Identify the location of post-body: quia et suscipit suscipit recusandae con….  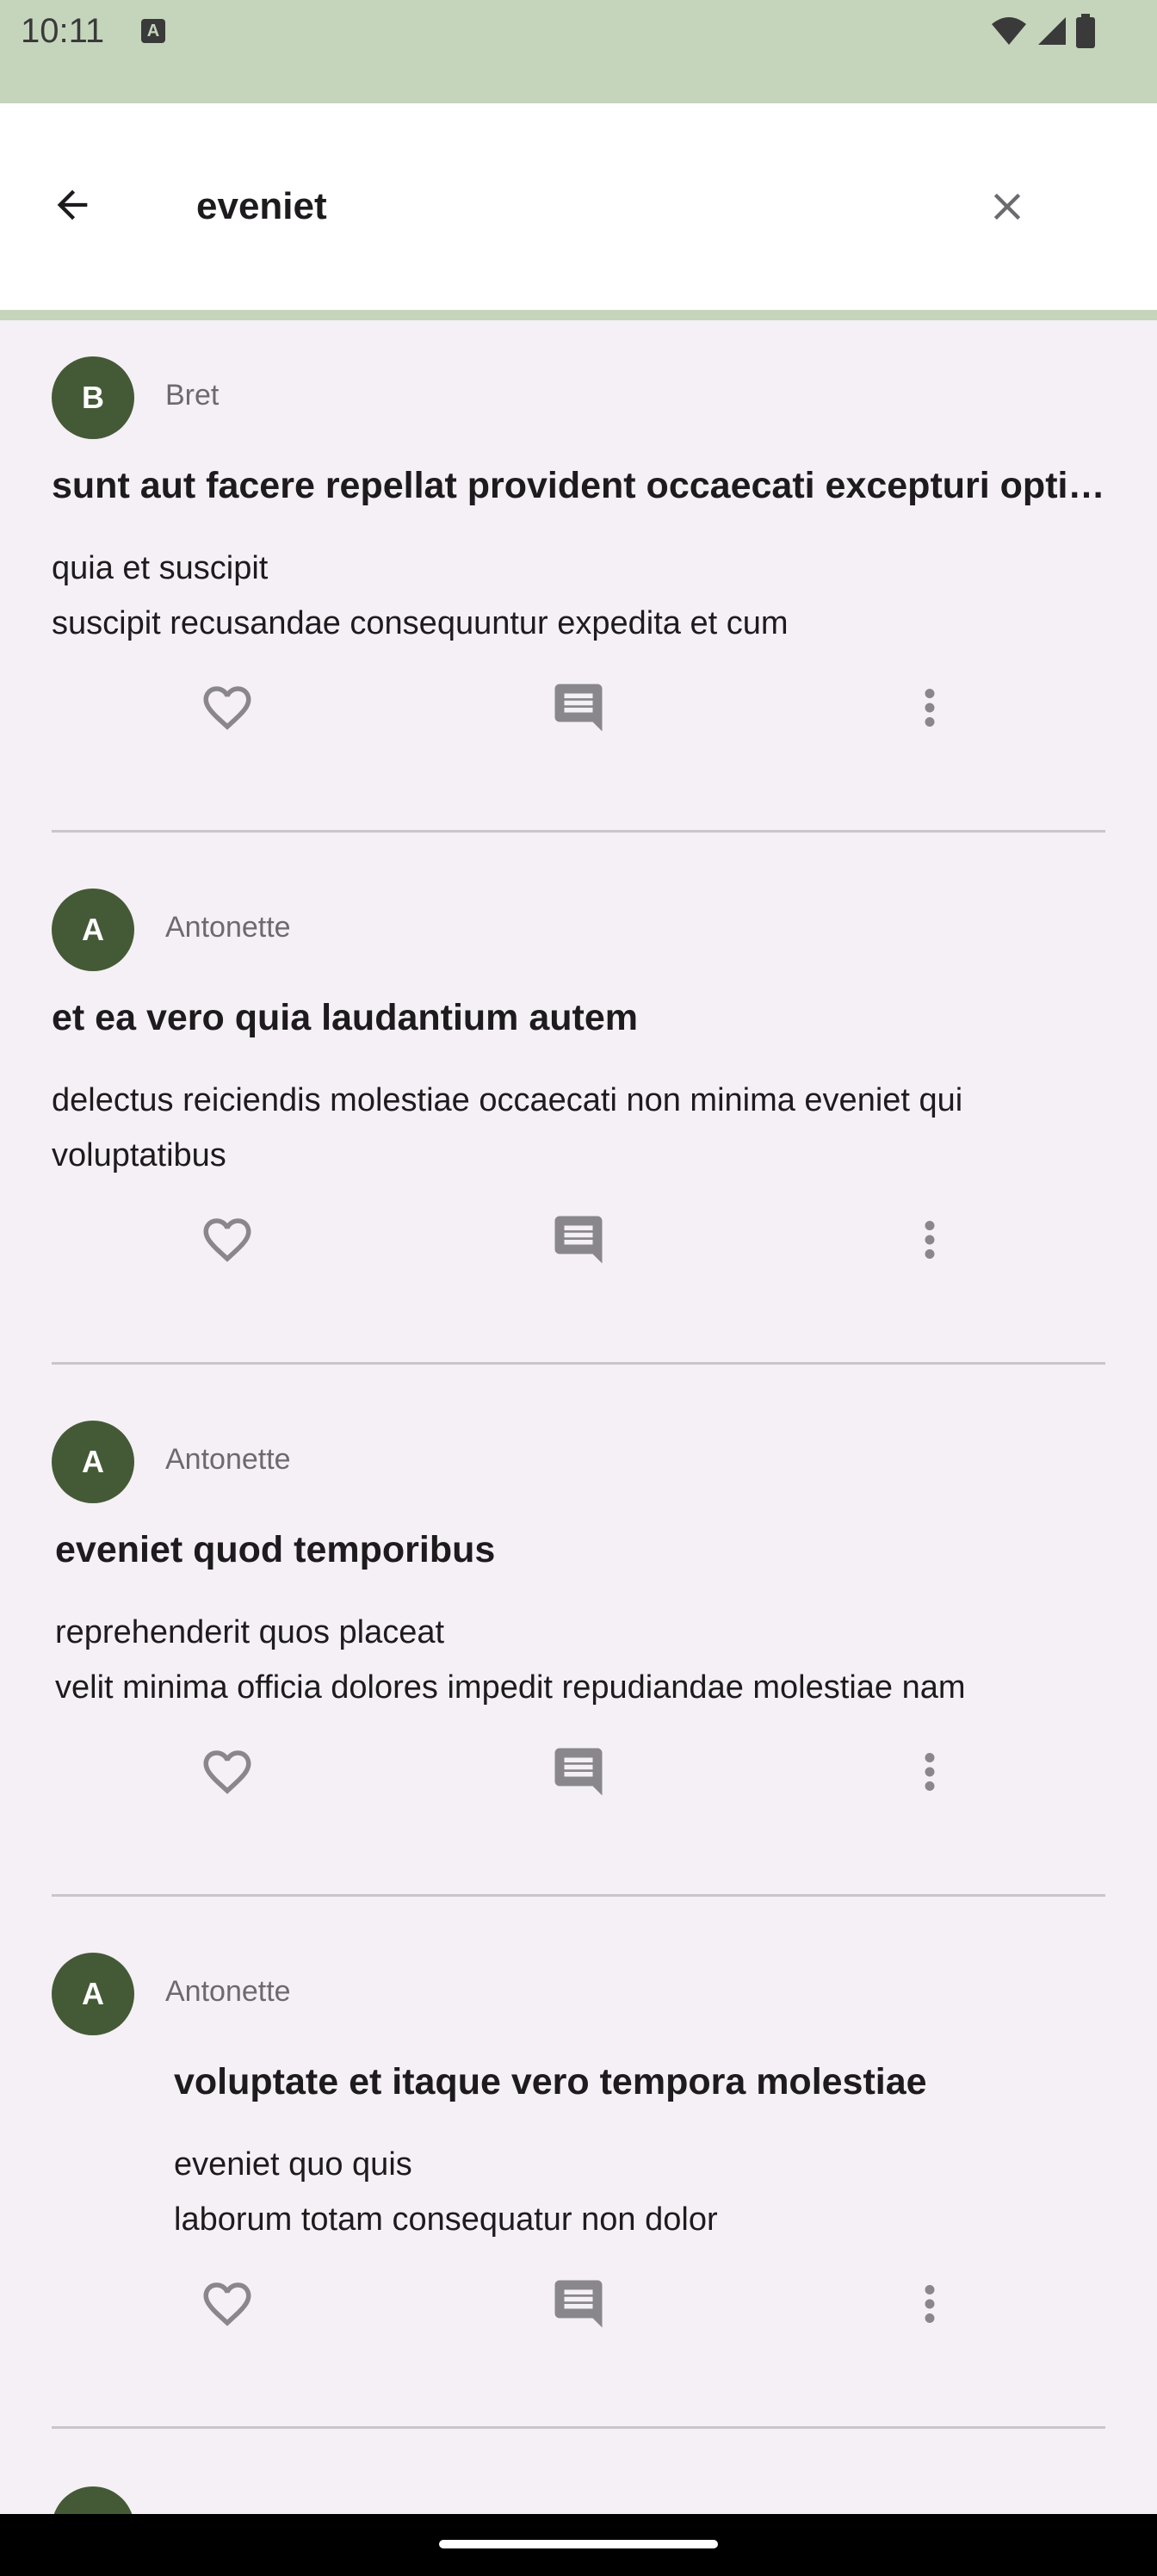
(420, 595).